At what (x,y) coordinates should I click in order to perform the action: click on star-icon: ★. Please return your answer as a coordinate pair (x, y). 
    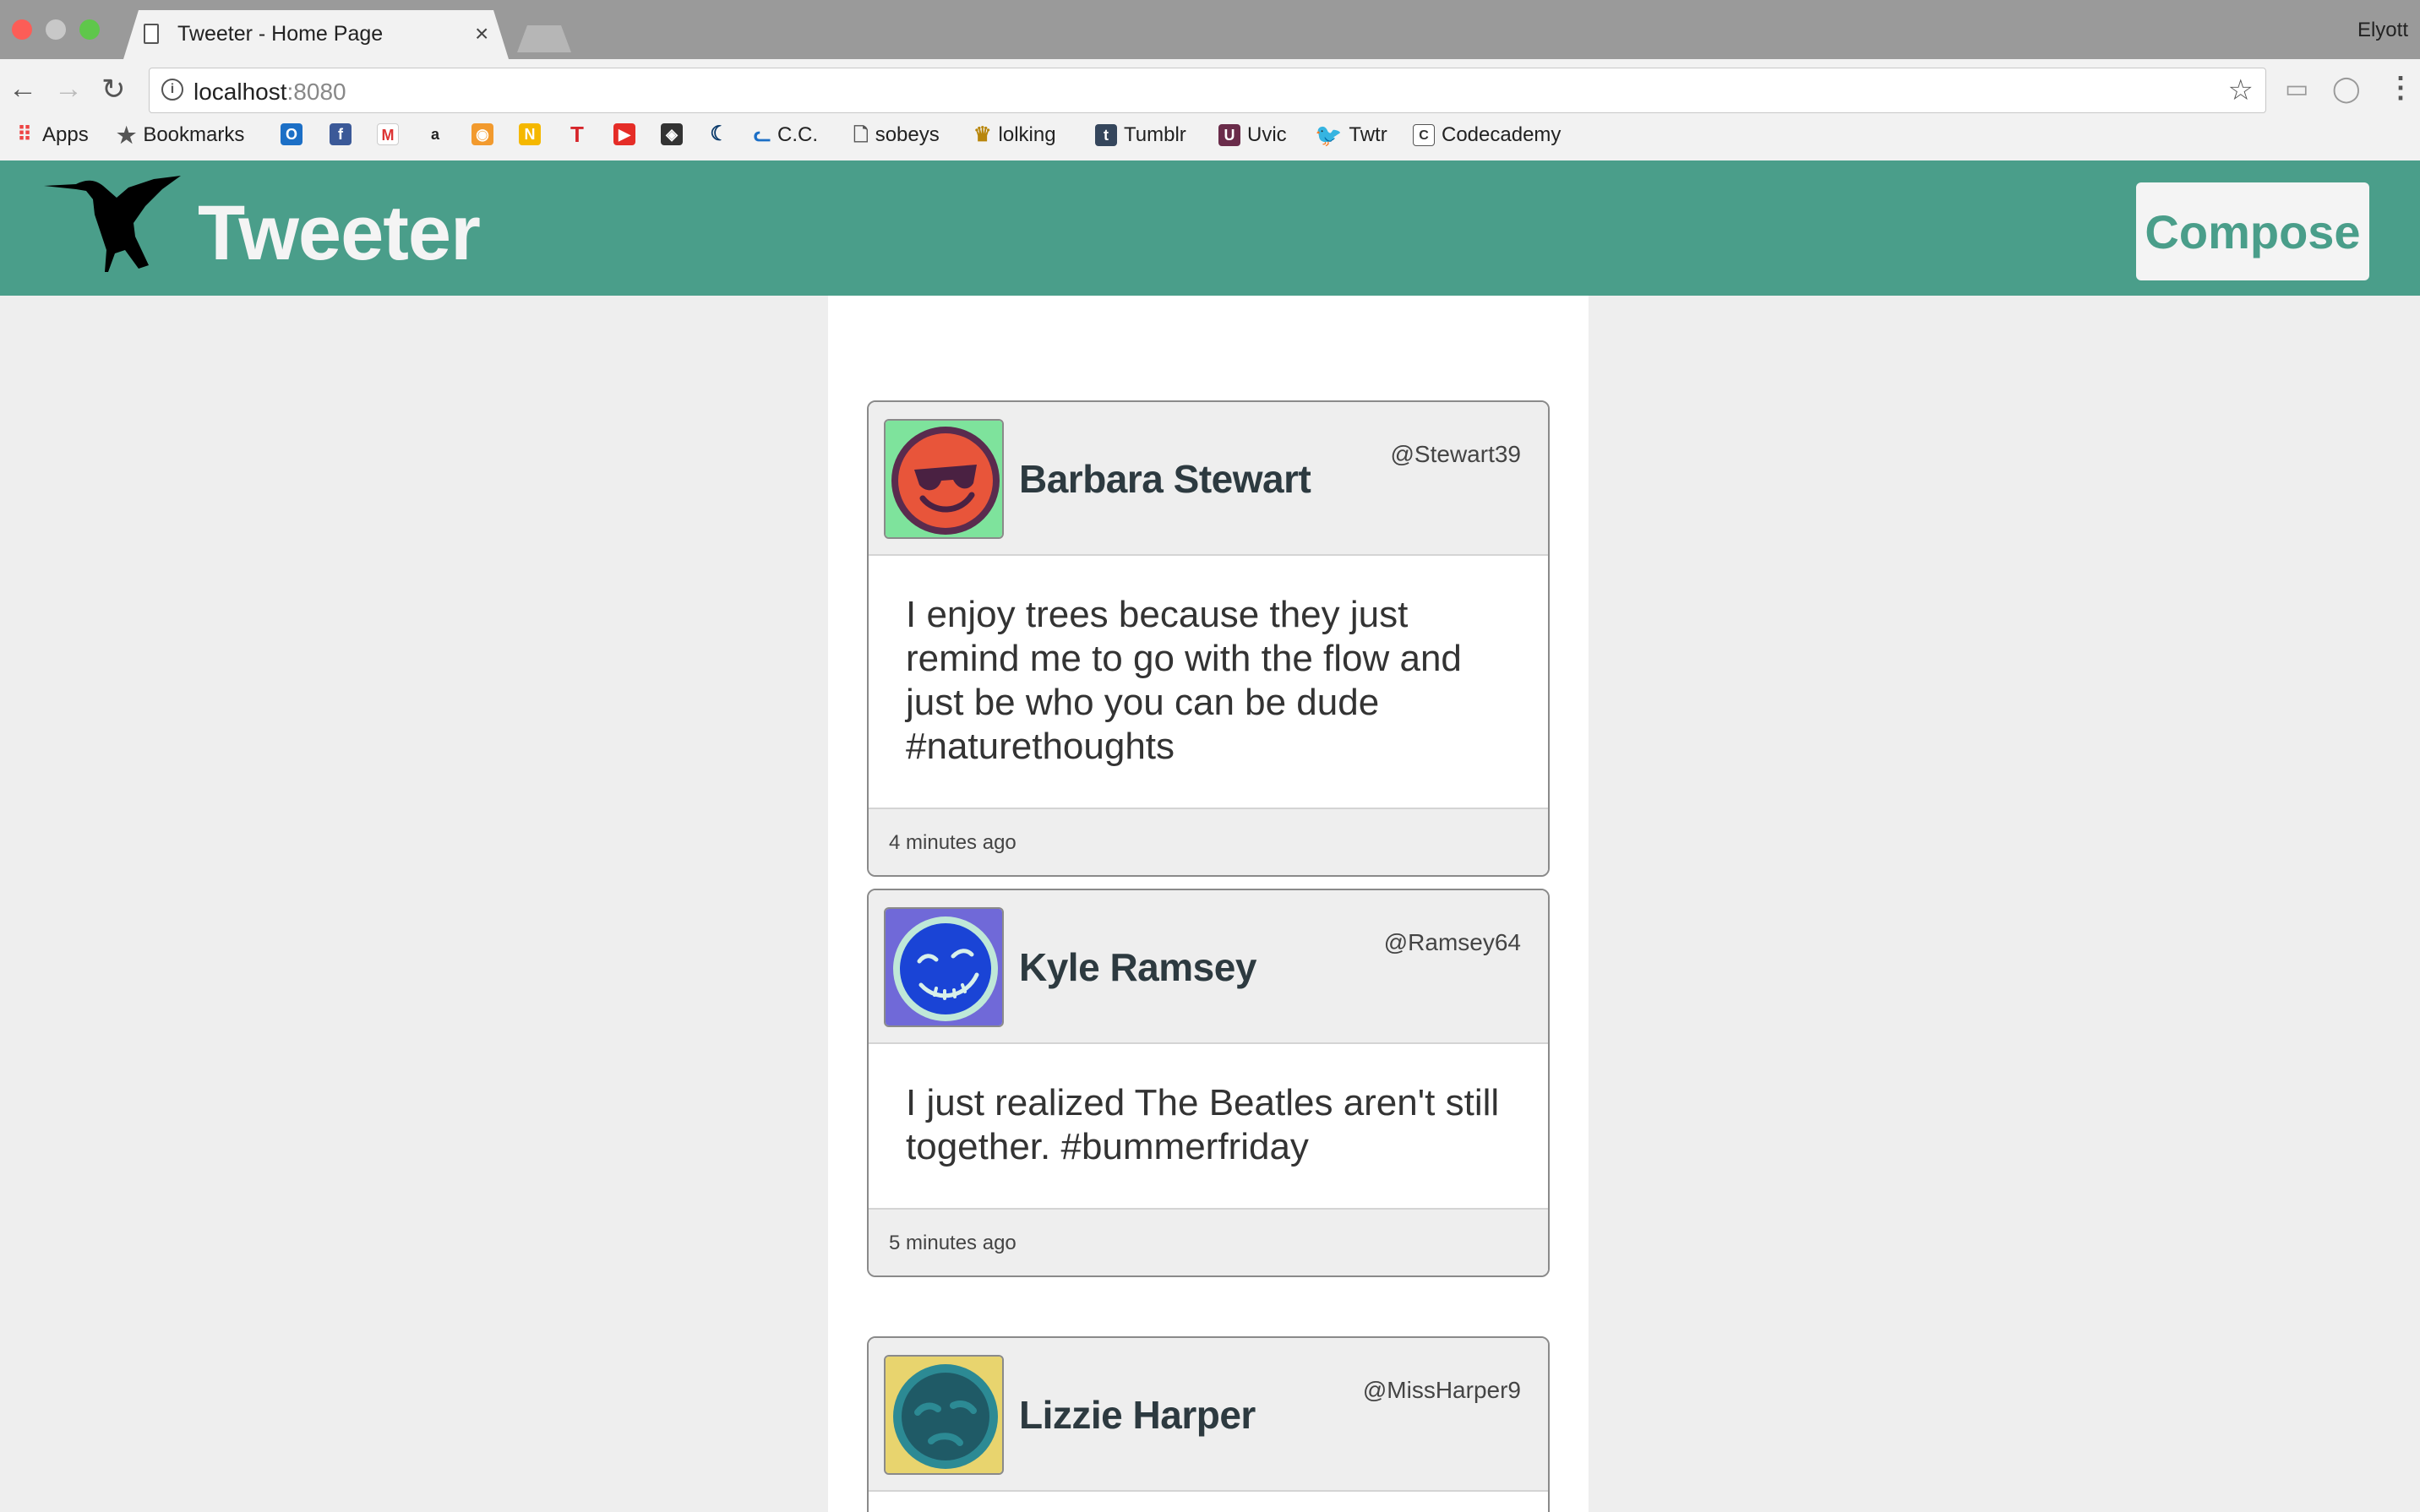
    Looking at the image, I should click on (127, 135).